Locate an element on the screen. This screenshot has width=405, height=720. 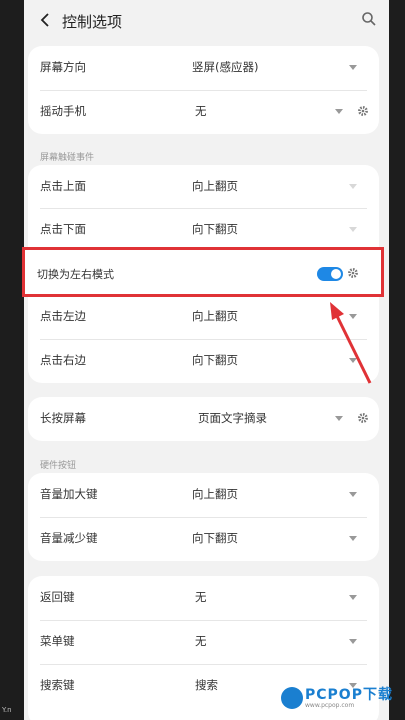
back-arrow-icon is located at coordinates (45, 20).